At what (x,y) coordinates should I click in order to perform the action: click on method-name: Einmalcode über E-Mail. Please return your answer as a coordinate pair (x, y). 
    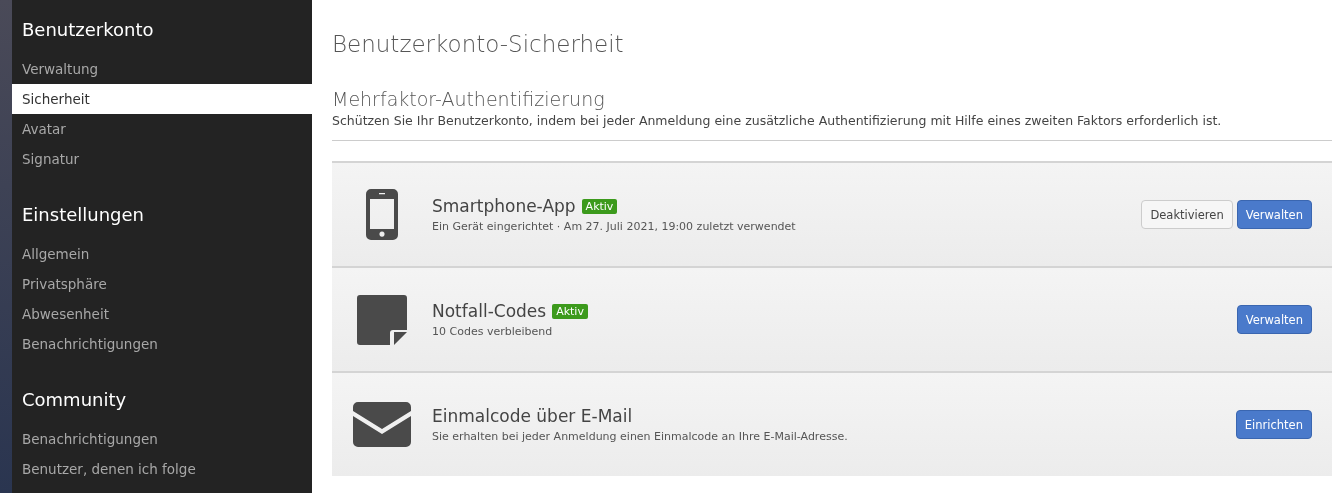
    Looking at the image, I should click on (532, 416).